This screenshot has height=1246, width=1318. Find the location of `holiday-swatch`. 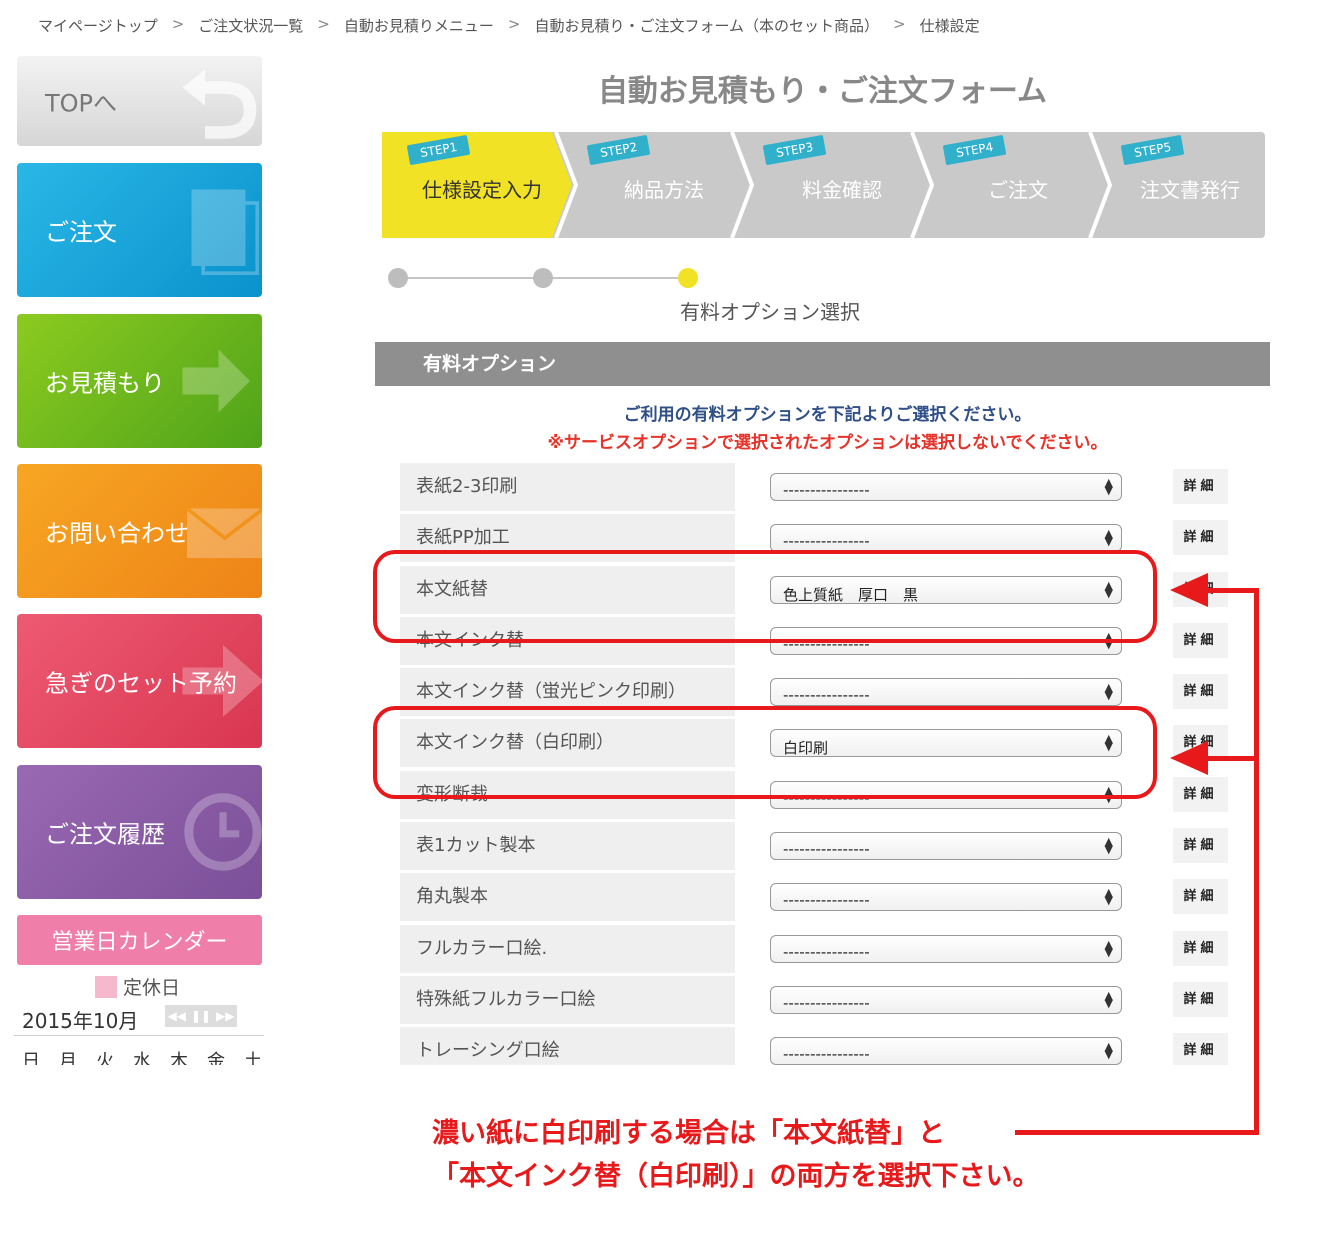

holiday-swatch is located at coordinates (106, 986).